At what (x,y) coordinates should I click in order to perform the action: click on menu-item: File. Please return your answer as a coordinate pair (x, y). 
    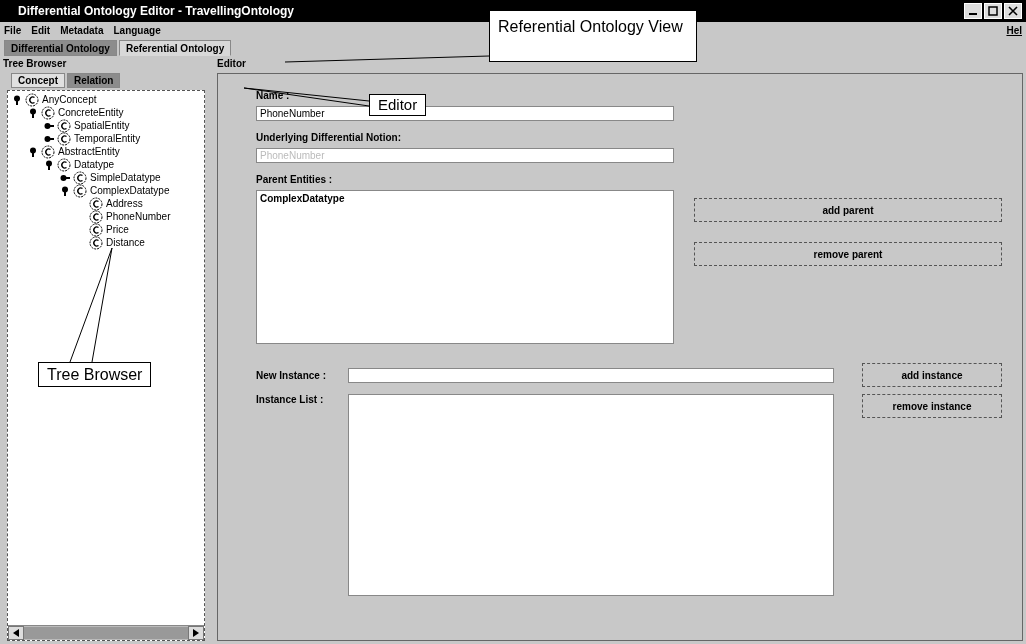
    Looking at the image, I should click on (13, 30).